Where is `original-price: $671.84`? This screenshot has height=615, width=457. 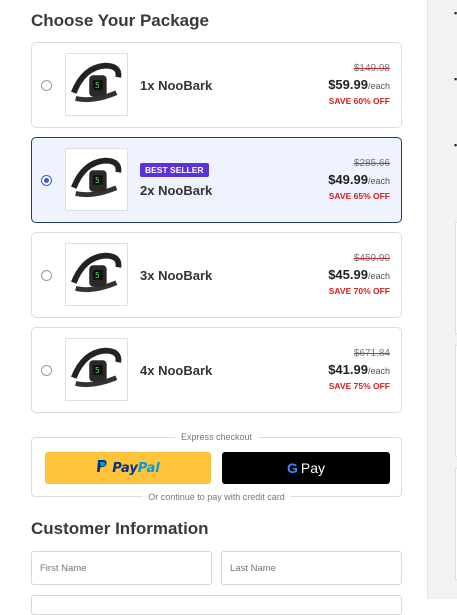 original-price: $671.84 is located at coordinates (371, 353).